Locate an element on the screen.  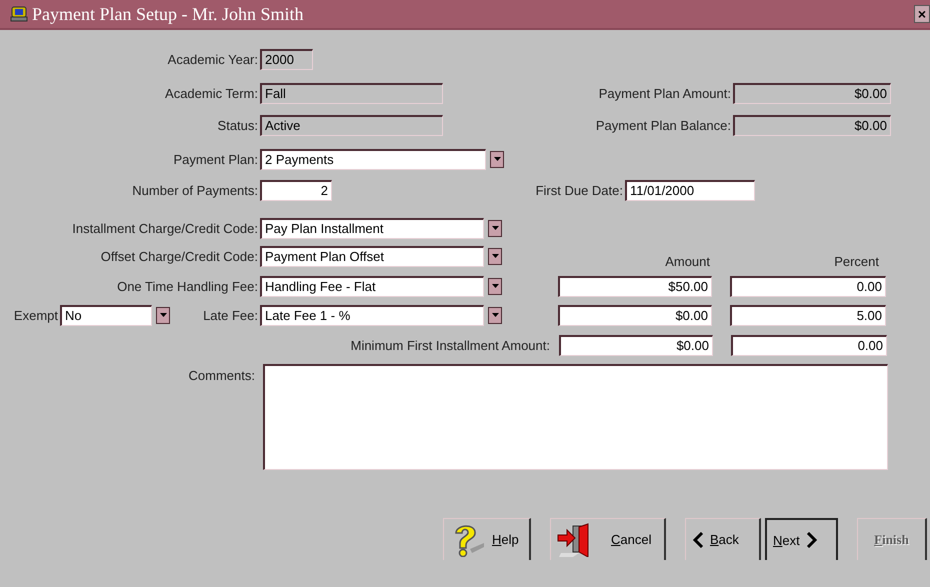
cancel-button: Cancel is located at coordinates (608, 539).